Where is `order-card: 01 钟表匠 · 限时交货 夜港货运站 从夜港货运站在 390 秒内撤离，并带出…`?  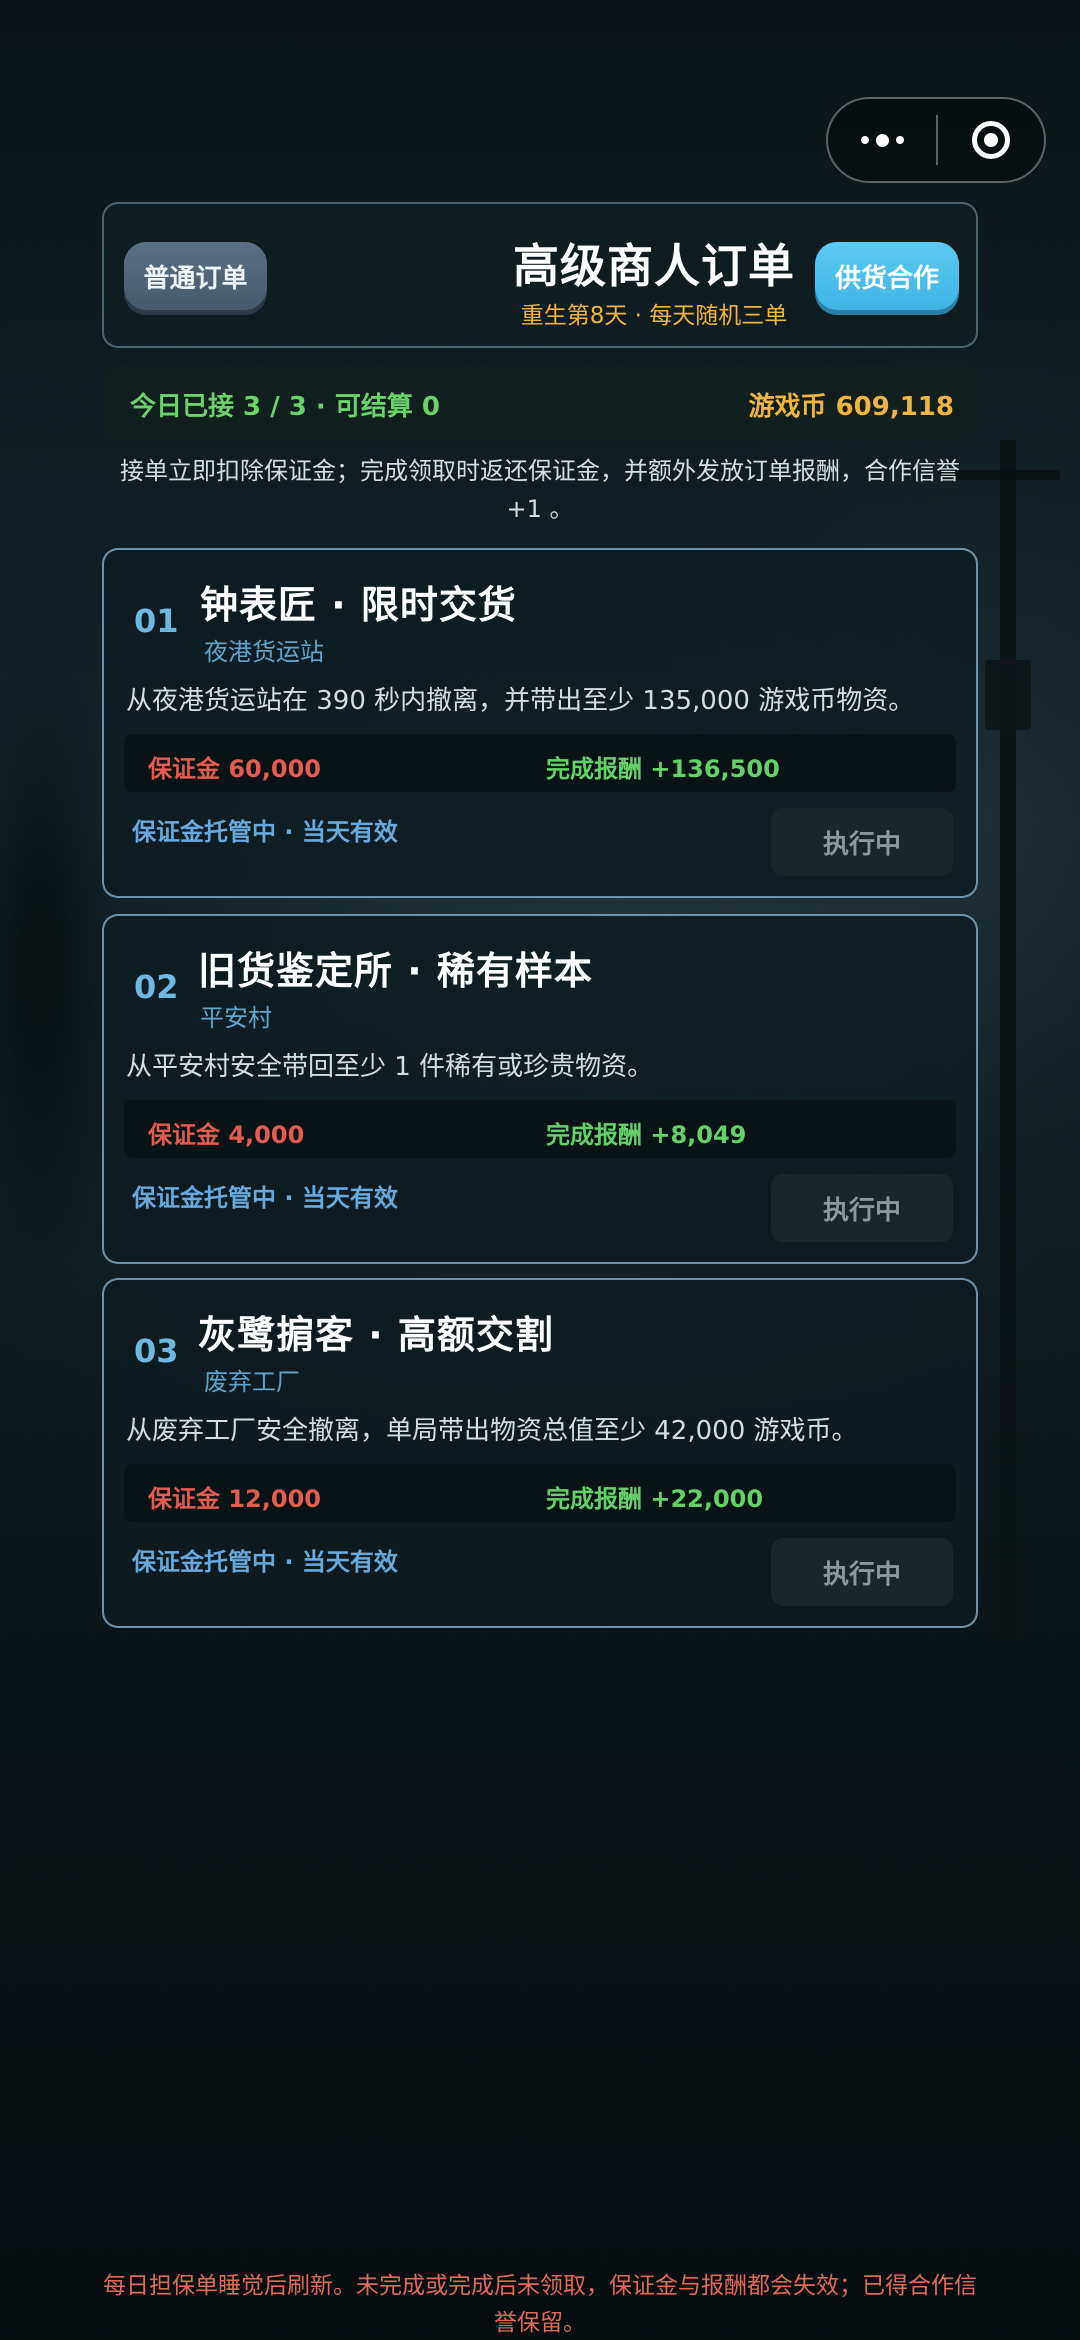
order-card: 01 钟表匠 · 限时交货 夜港货运站 从夜港货运站在 390 秒内撤离，并带出… is located at coordinates (540, 723).